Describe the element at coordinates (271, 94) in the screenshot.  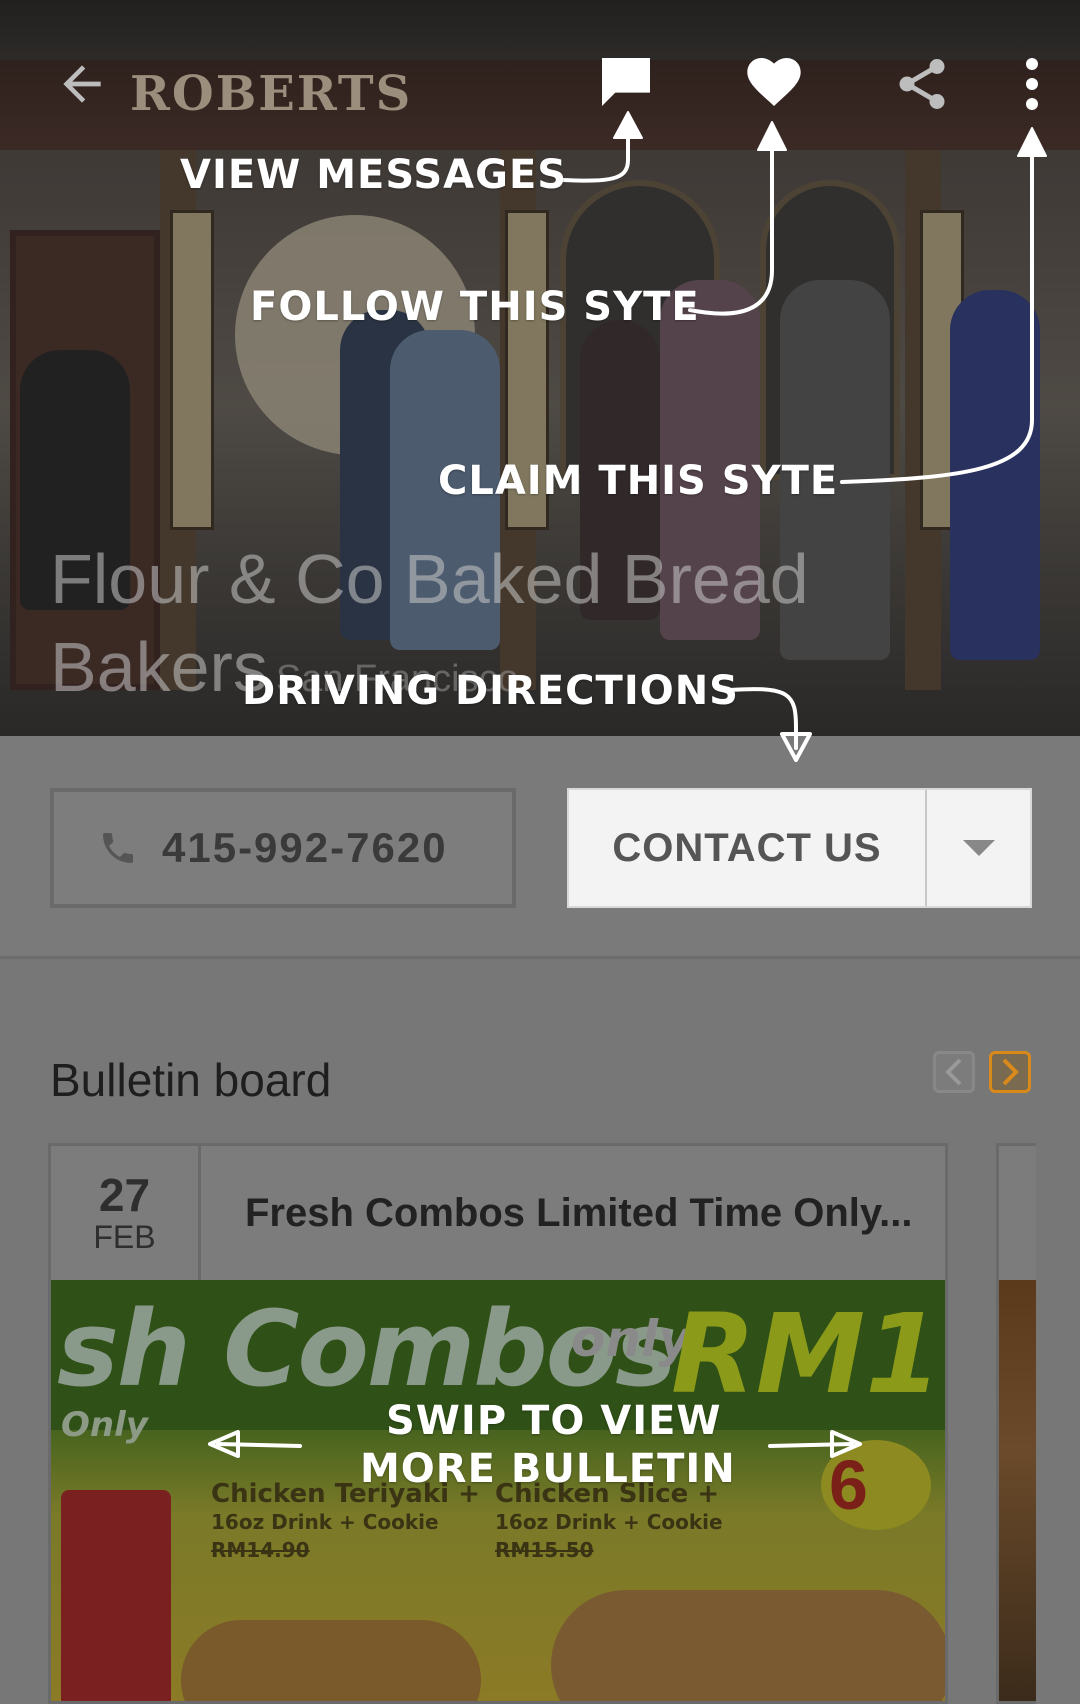
I see `shop-sign: ROBERTS` at that location.